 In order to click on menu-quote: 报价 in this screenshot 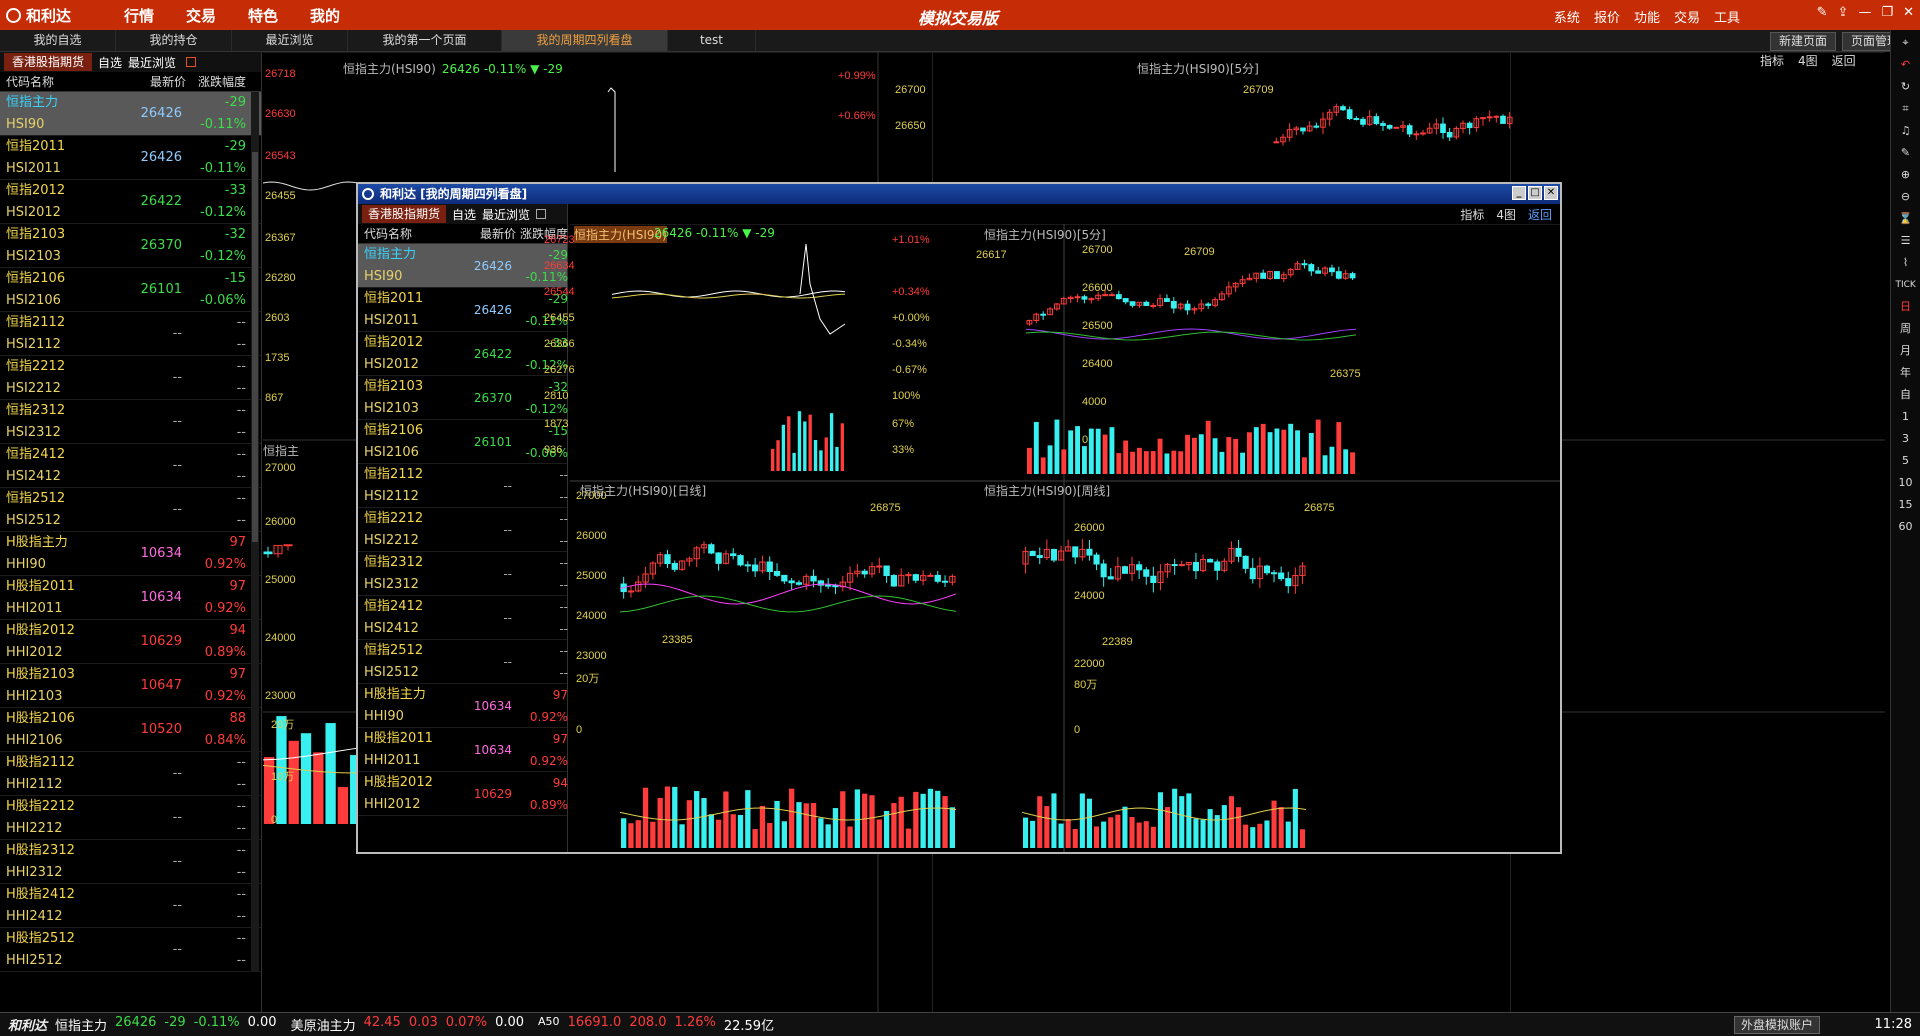, I will do `click(1607, 16)`.